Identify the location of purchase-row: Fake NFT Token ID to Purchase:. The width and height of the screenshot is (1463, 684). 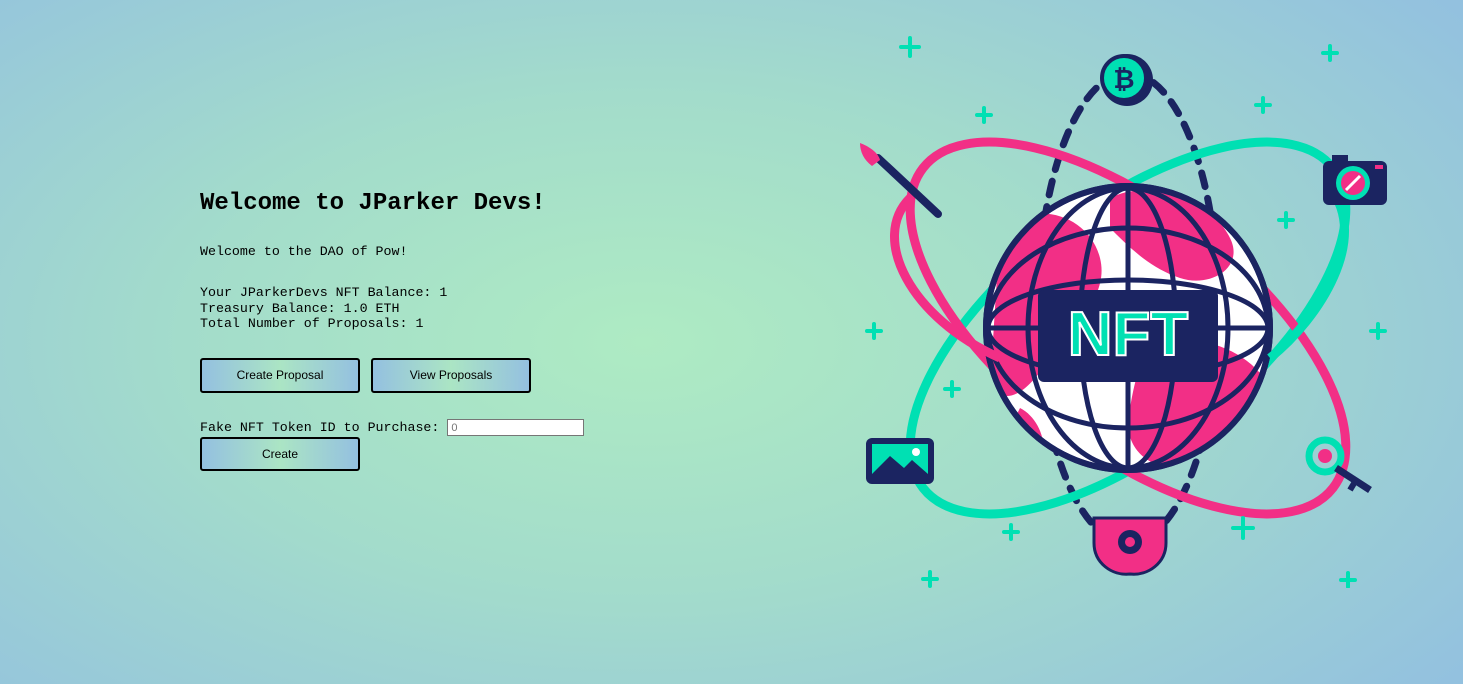
(480, 428).